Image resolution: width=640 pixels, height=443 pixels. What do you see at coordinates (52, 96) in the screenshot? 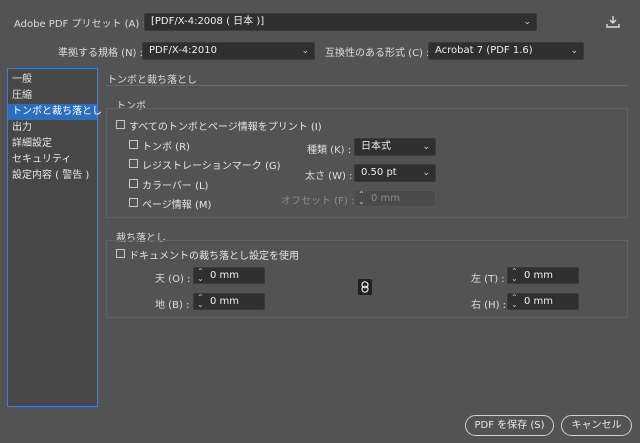
I see `sidebar-item: 圧縮` at bounding box center [52, 96].